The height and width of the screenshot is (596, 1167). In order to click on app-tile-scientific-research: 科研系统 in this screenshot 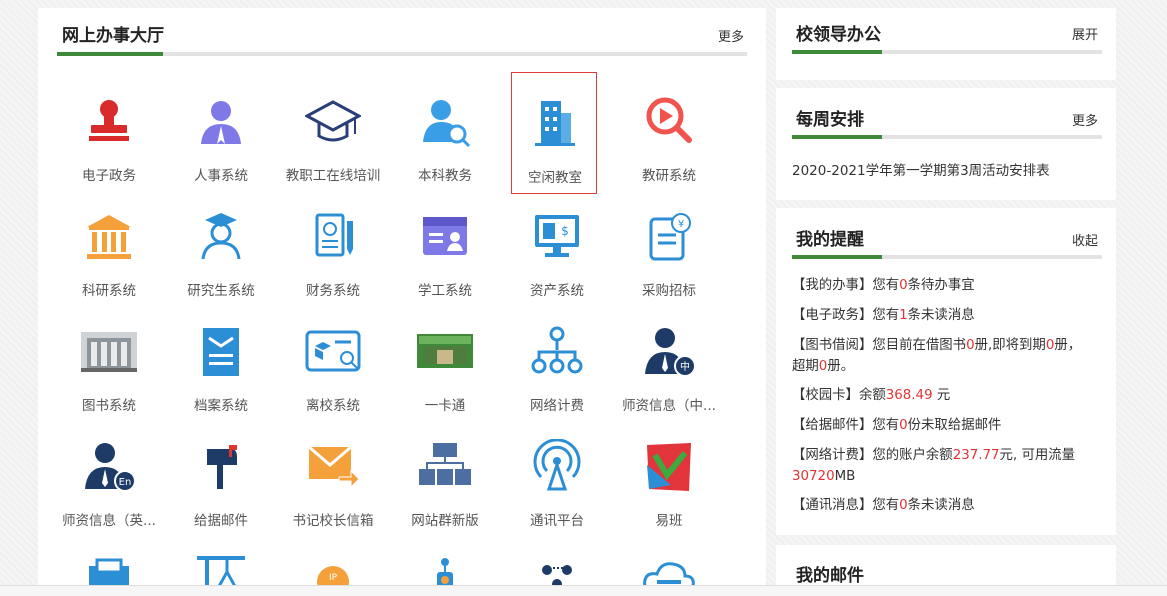, I will do `click(109, 242)`.